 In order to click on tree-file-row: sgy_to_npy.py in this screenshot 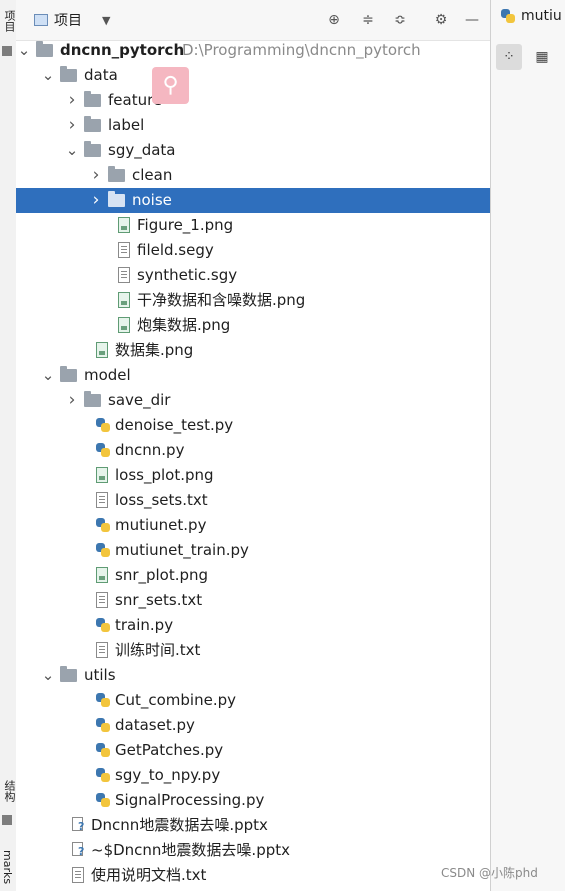, I will do `click(253, 775)`.